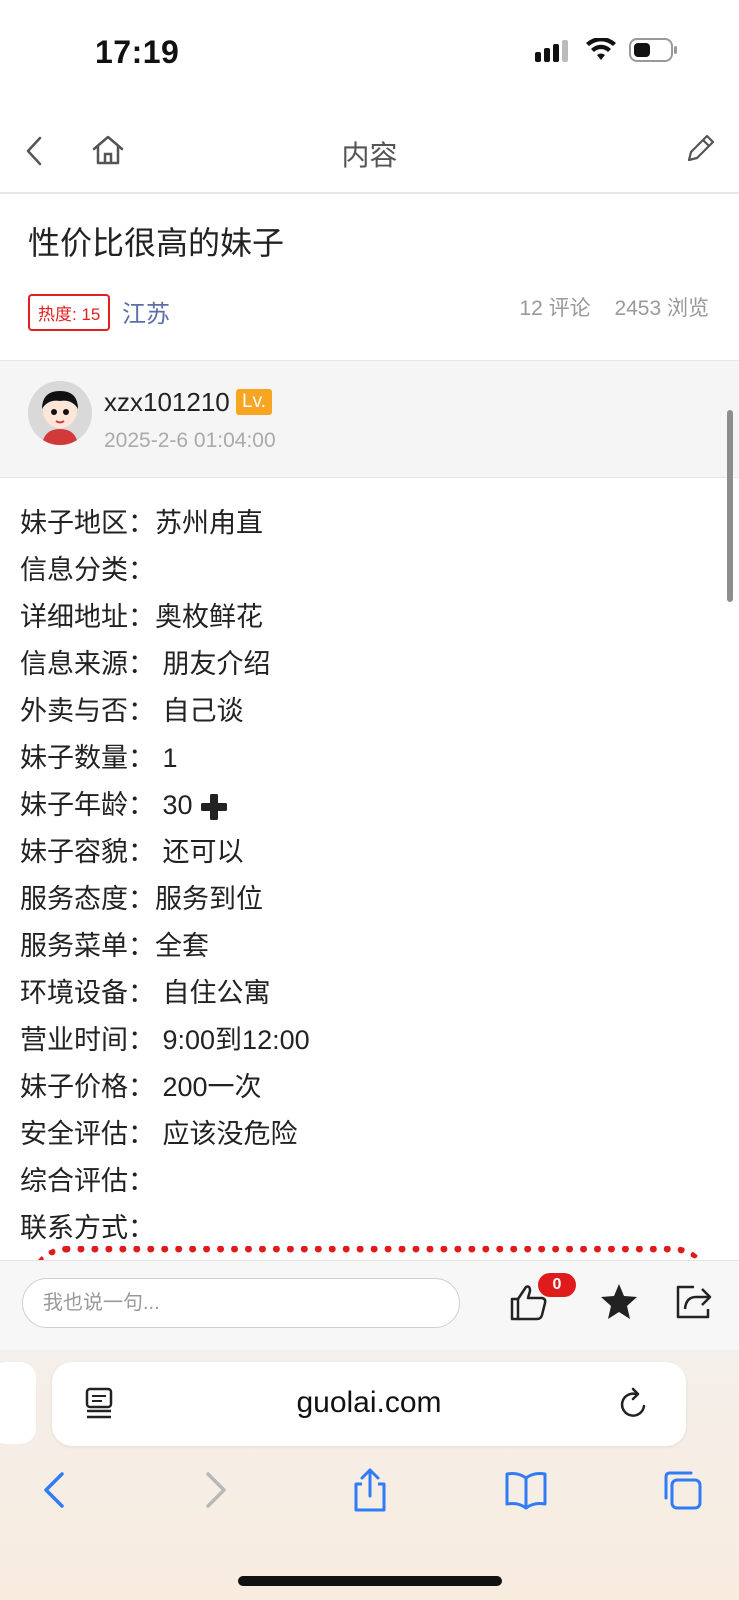  I want to click on reload-icon, so click(633, 1404).